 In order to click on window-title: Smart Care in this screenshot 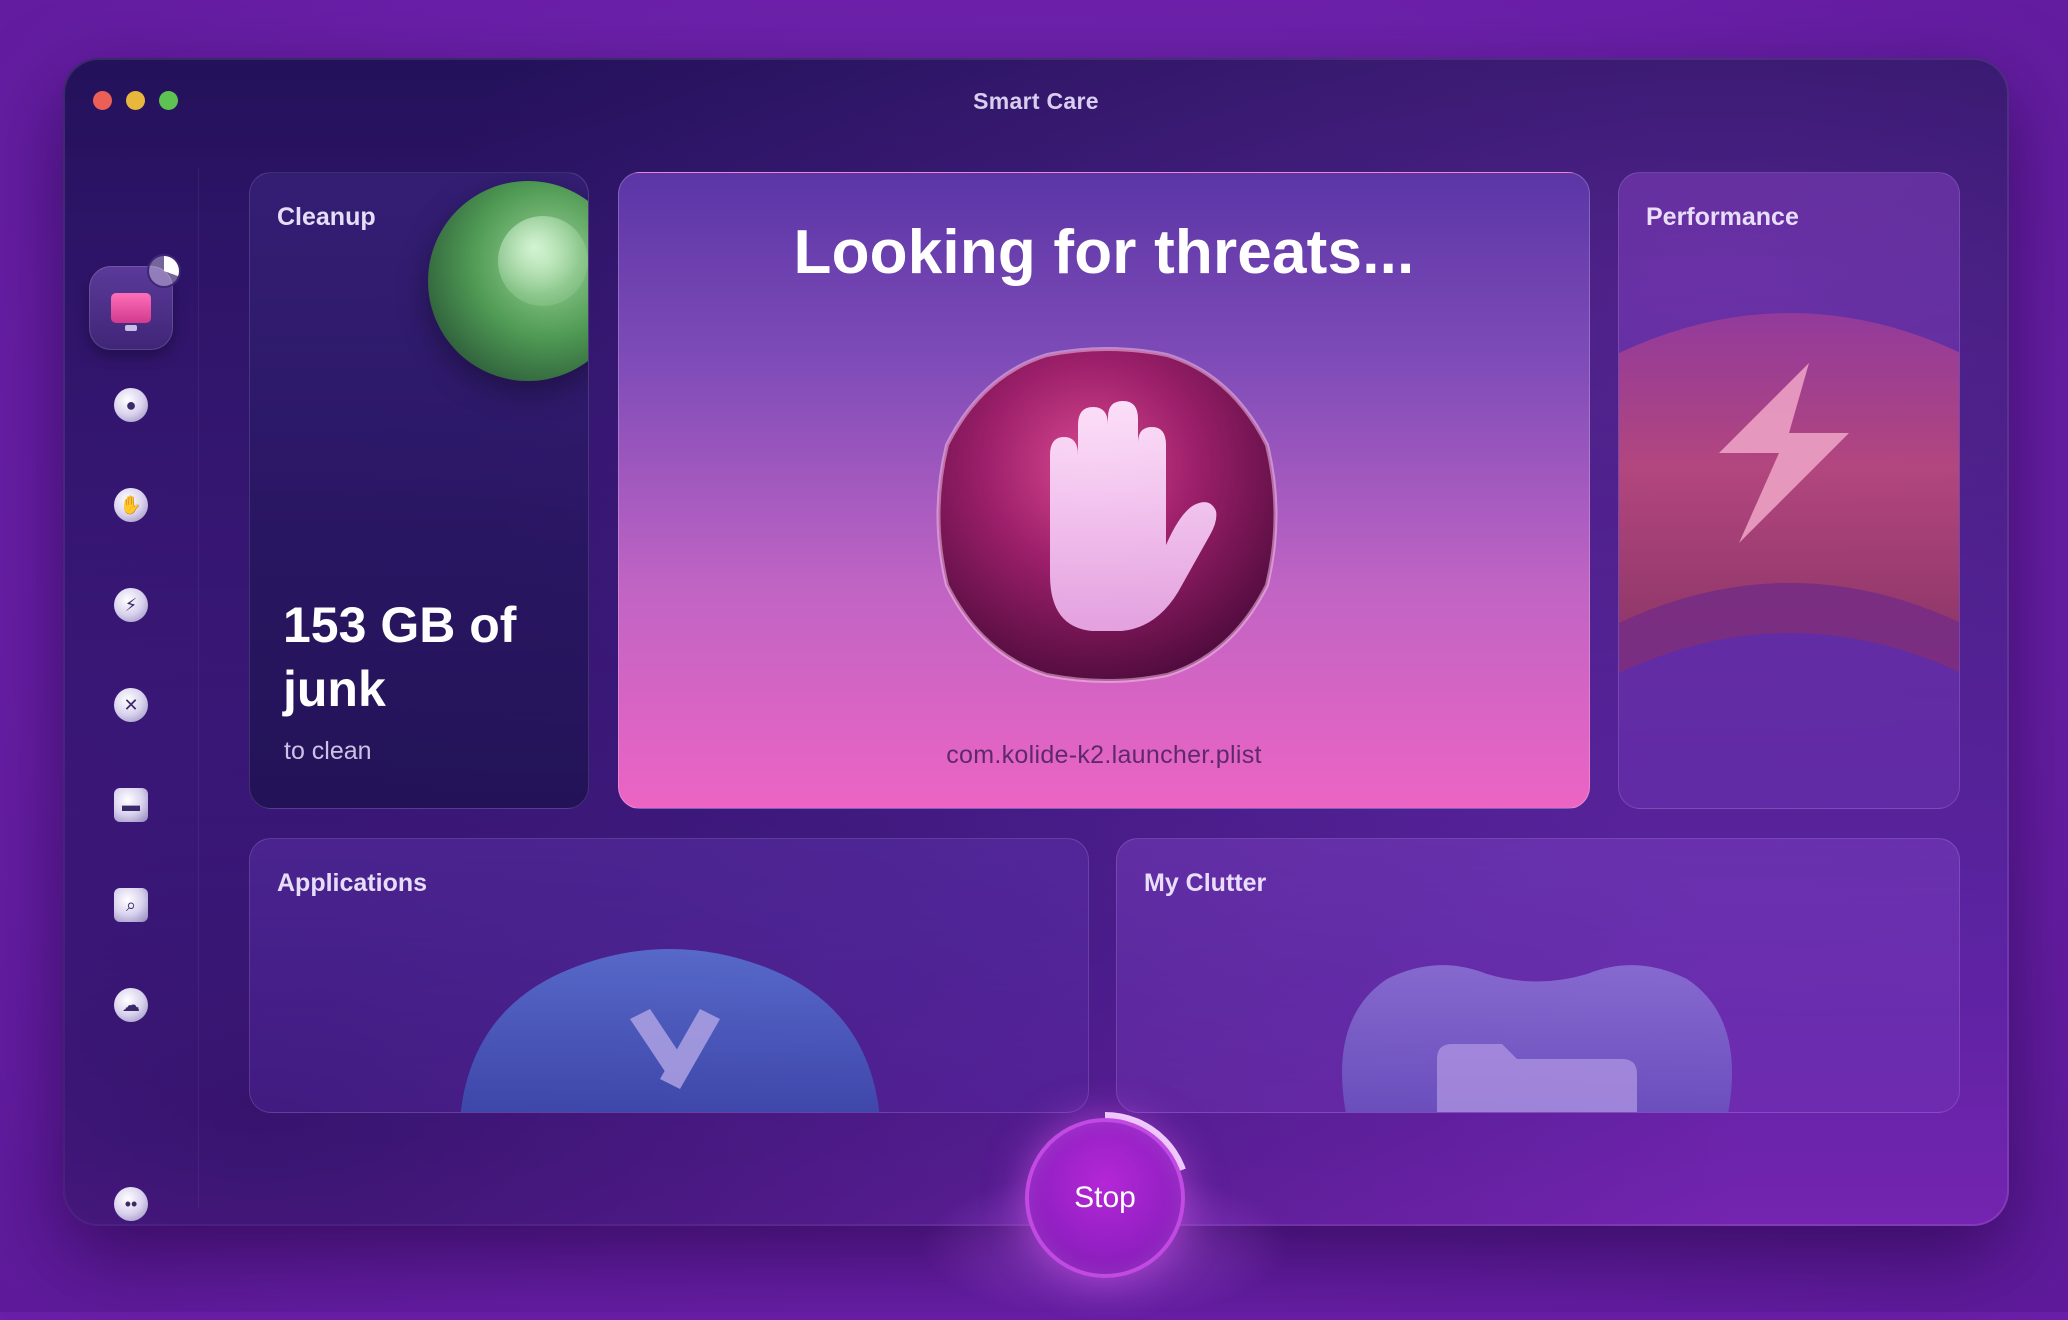, I will do `click(1036, 101)`.